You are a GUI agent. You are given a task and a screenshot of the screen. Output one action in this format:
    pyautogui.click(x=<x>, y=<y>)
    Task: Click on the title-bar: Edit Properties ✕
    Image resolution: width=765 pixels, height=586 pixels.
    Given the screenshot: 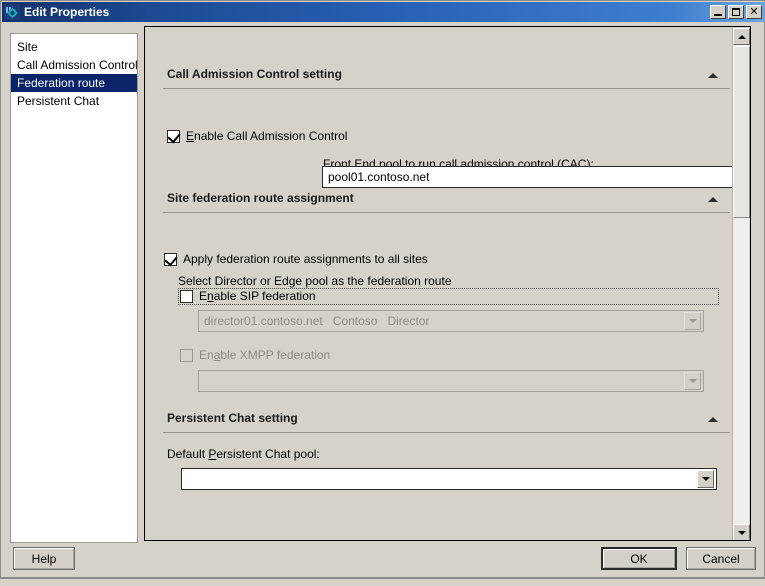 What is the action you would take?
    pyautogui.click(x=383, y=12)
    